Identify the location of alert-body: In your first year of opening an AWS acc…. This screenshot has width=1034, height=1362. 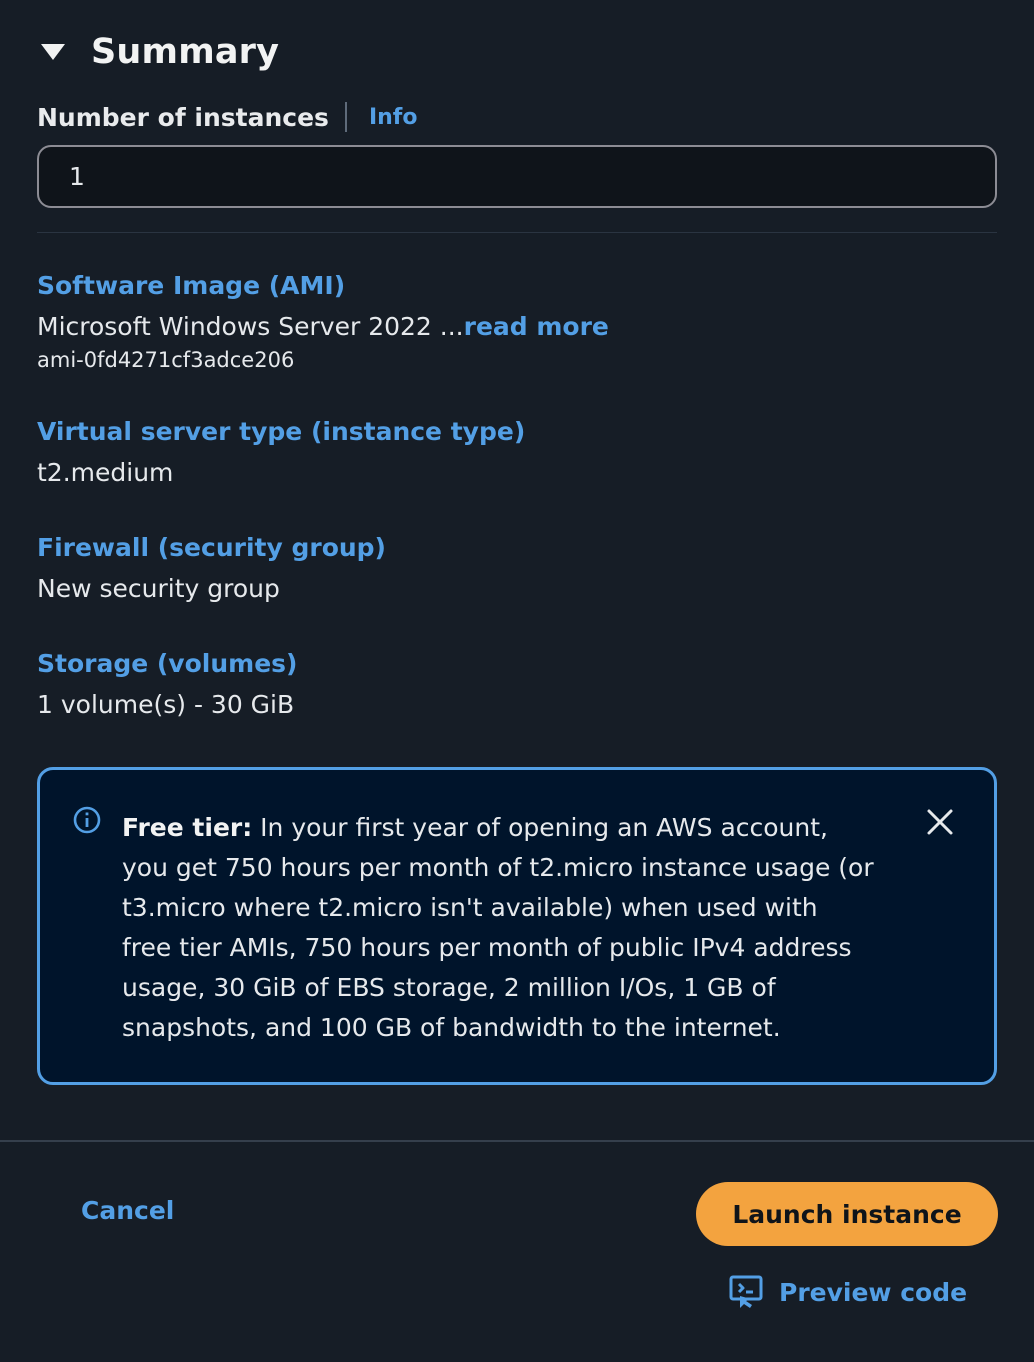
(498, 927).